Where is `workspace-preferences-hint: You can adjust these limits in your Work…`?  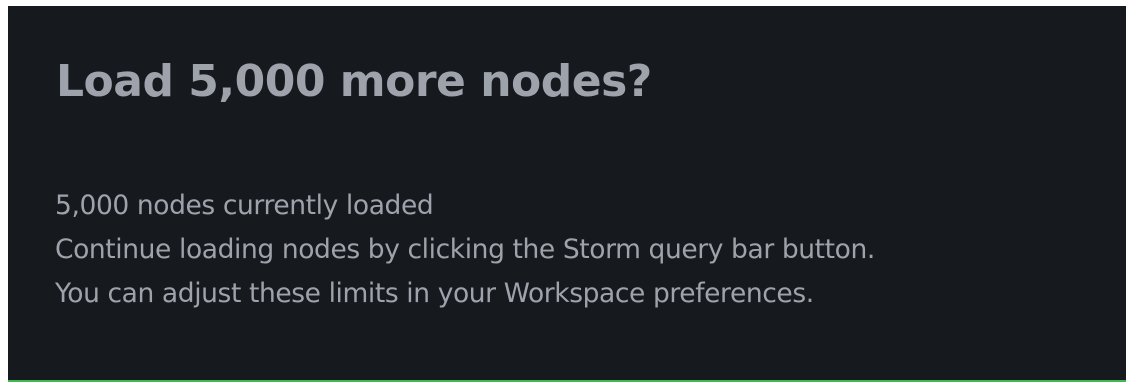
workspace-preferences-hint: You can adjust these limits in your Work… is located at coordinates (434, 293).